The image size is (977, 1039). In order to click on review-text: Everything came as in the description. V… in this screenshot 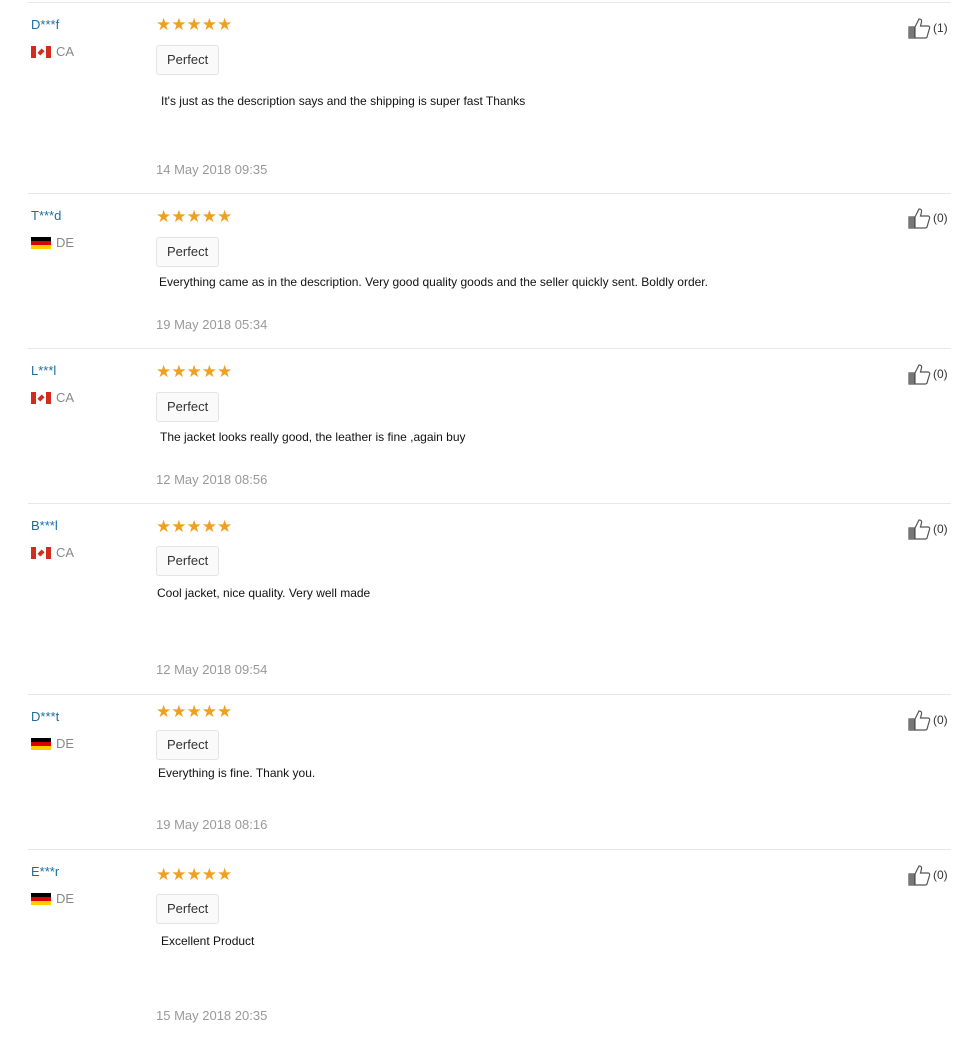, I will do `click(433, 282)`.